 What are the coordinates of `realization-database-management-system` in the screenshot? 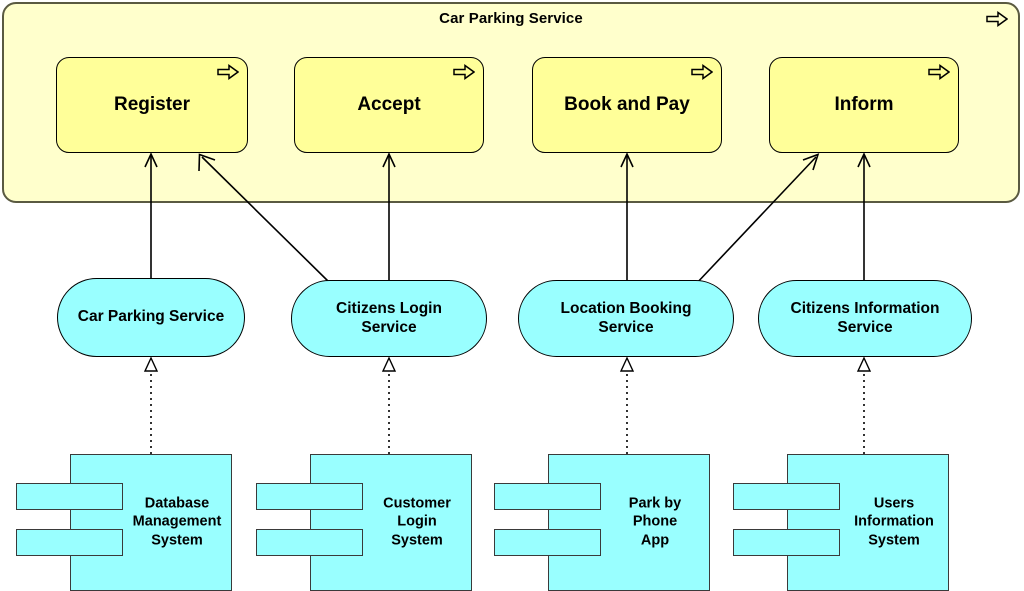 It's located at (151, 405).